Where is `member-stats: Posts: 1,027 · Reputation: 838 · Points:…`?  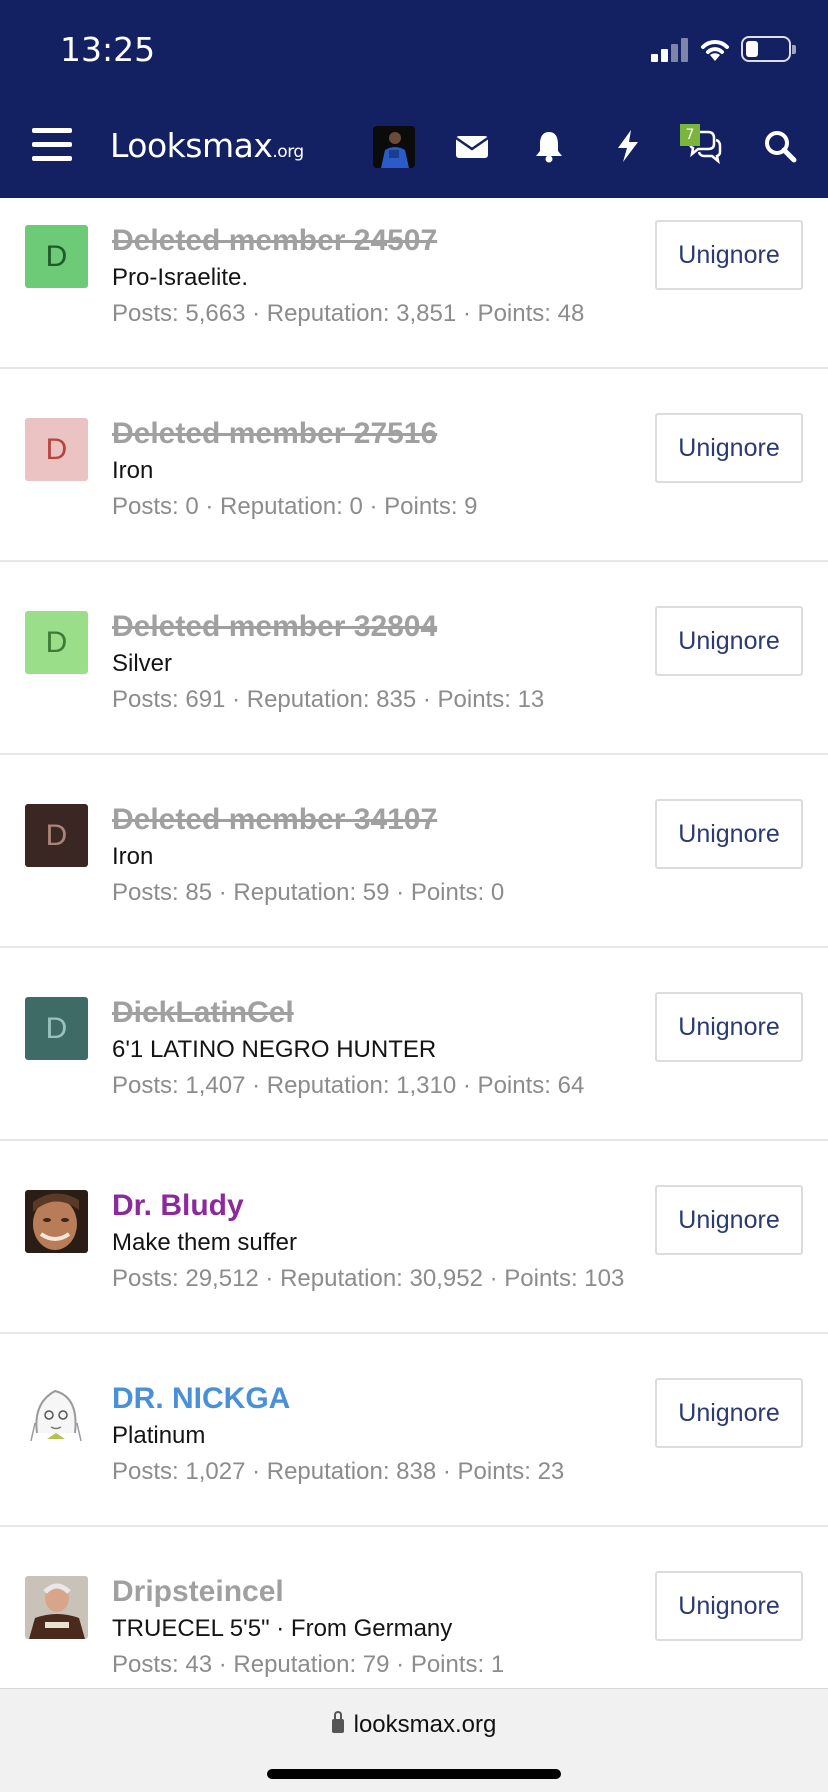
member-stats: Posts: 1,027 · Reputation: 838 · Points:… is located at coordinates (338, 1471).